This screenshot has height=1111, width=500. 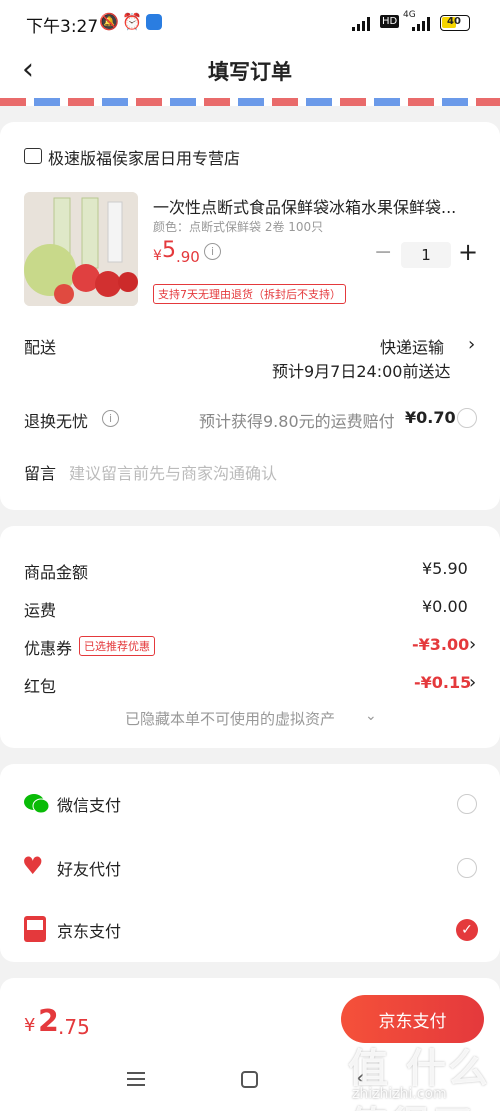 I want to click on worry-free-desc: 预计获得9.80元的运费赔付, so click(x=297, y=421).